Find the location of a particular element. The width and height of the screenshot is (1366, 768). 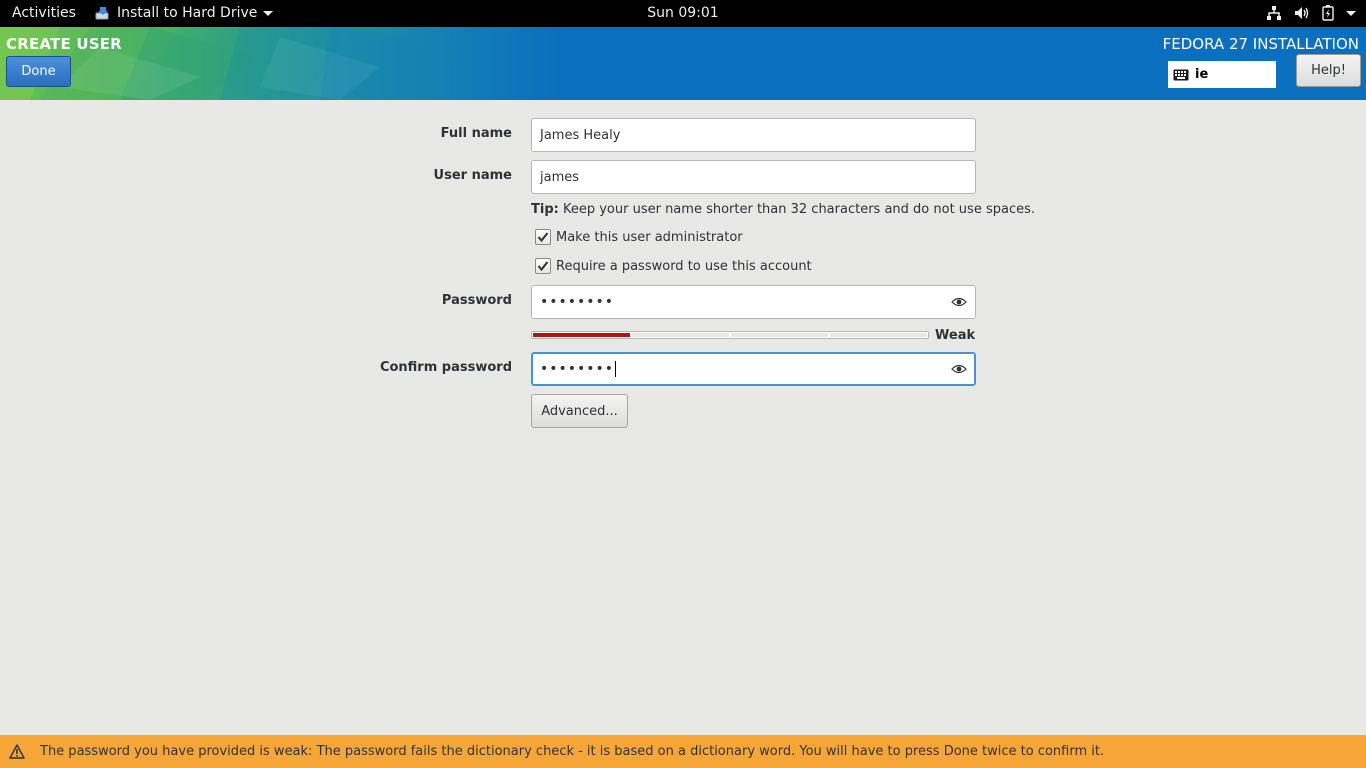

require-password-checkbox-row: Require a password to use this account is located at coordinates (673, 266).